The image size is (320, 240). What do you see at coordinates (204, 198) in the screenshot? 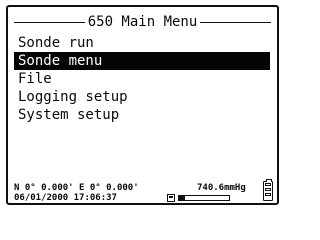
I see `memory-usage-bar` at bounding box center [204, 198].